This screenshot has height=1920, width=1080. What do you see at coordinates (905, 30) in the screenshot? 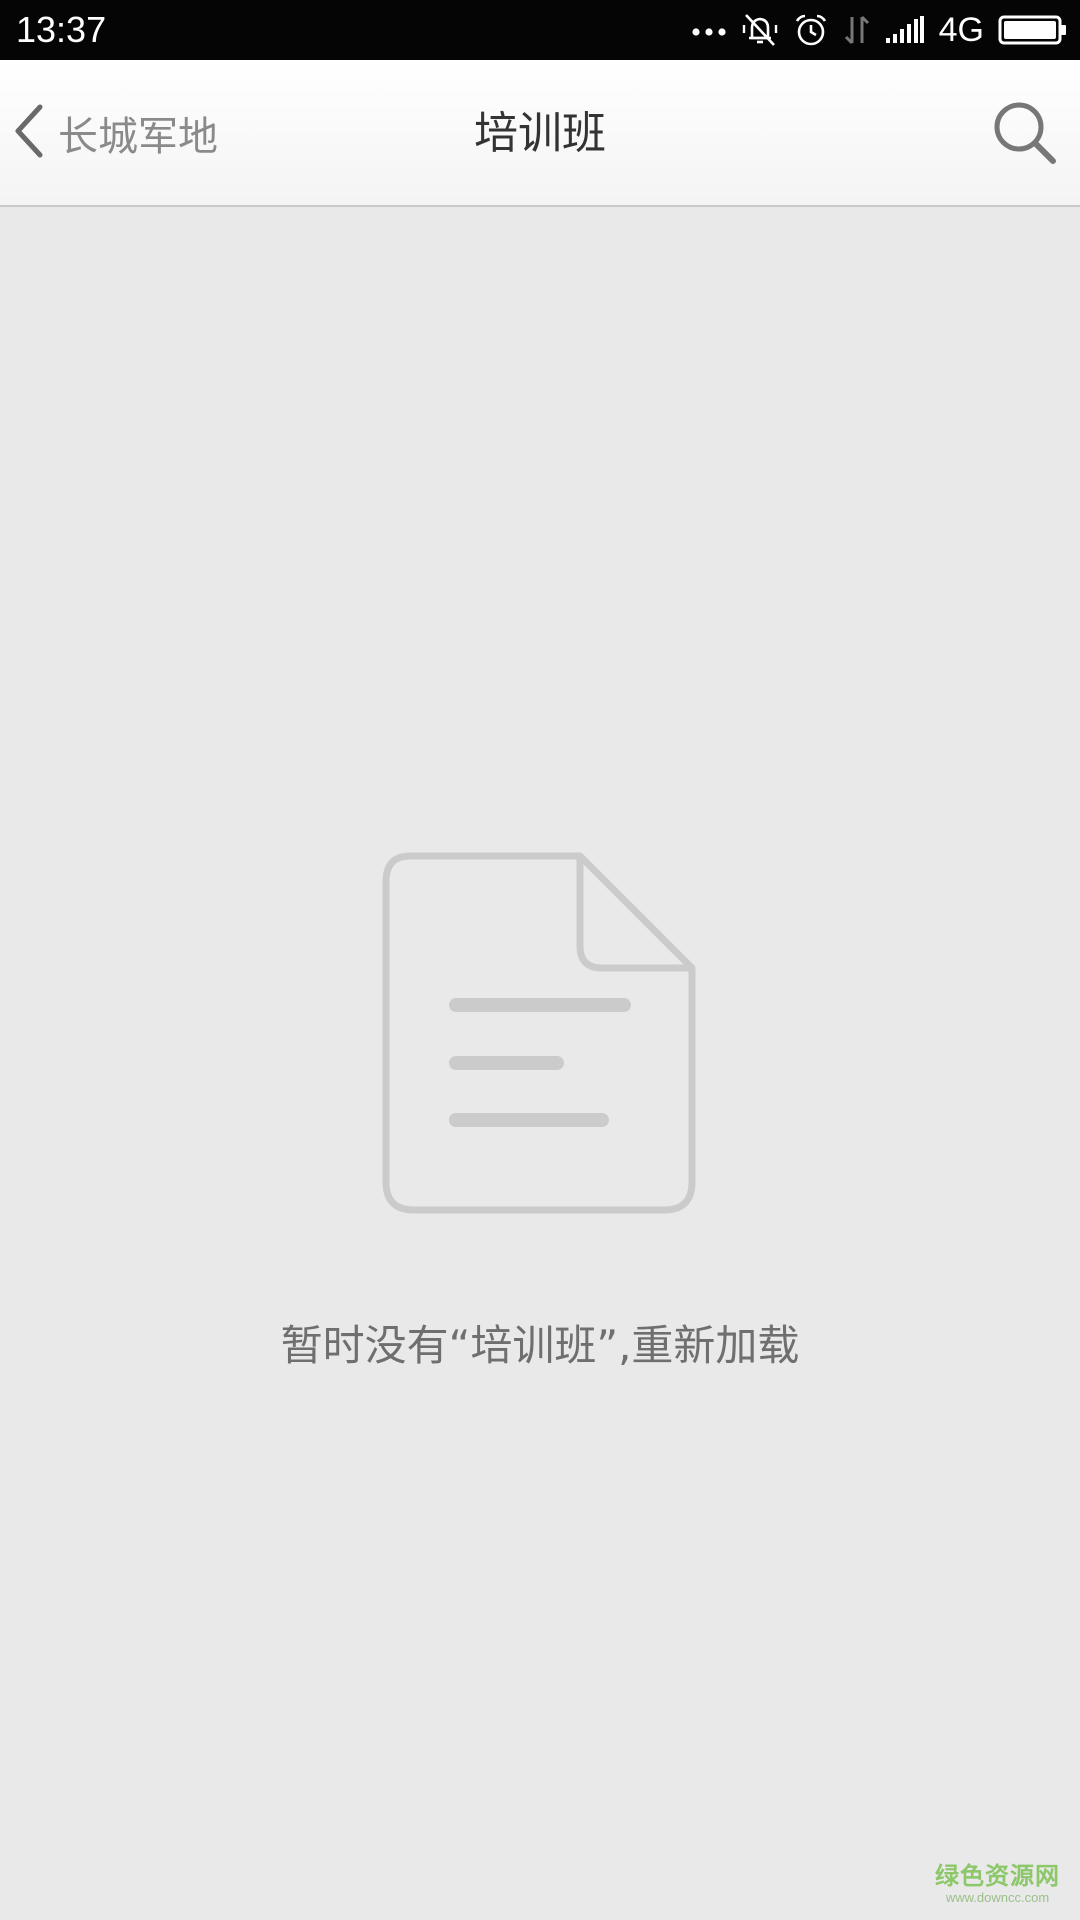
I see `signal-icon` at bounding box center [905, 30].